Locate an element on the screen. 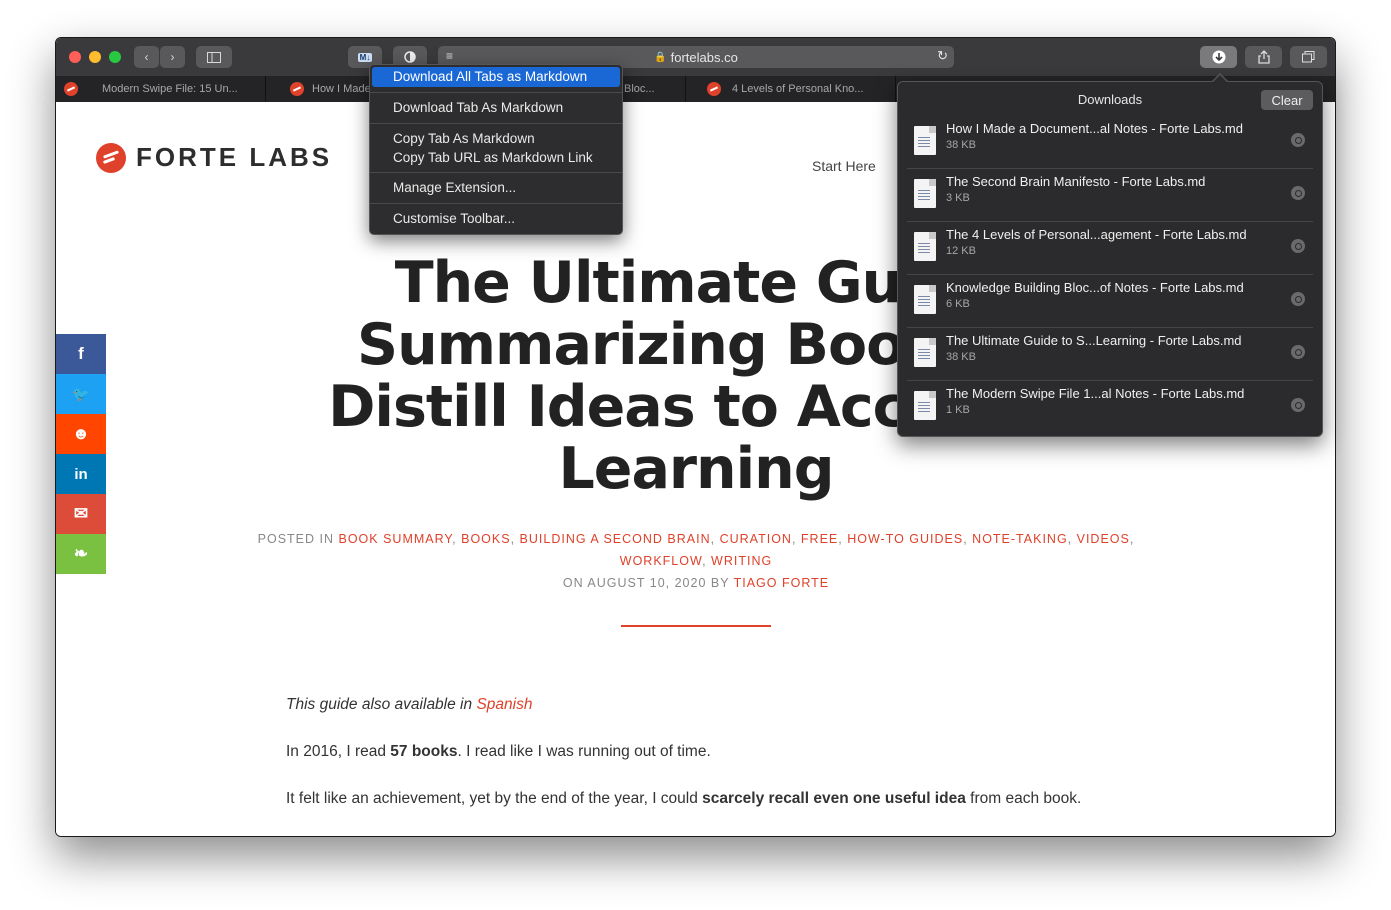  chevron-left-icon: ‹ is located at coordinates (146, 57).